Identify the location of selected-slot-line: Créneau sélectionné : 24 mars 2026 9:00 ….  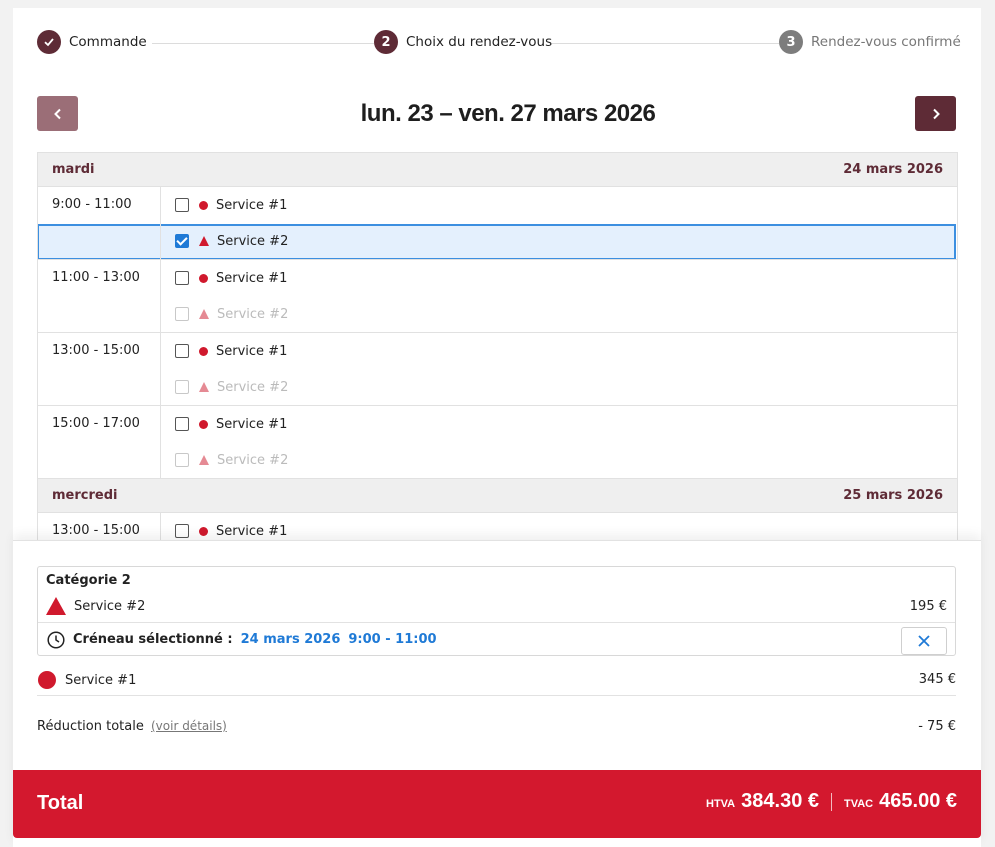
(496, 639).